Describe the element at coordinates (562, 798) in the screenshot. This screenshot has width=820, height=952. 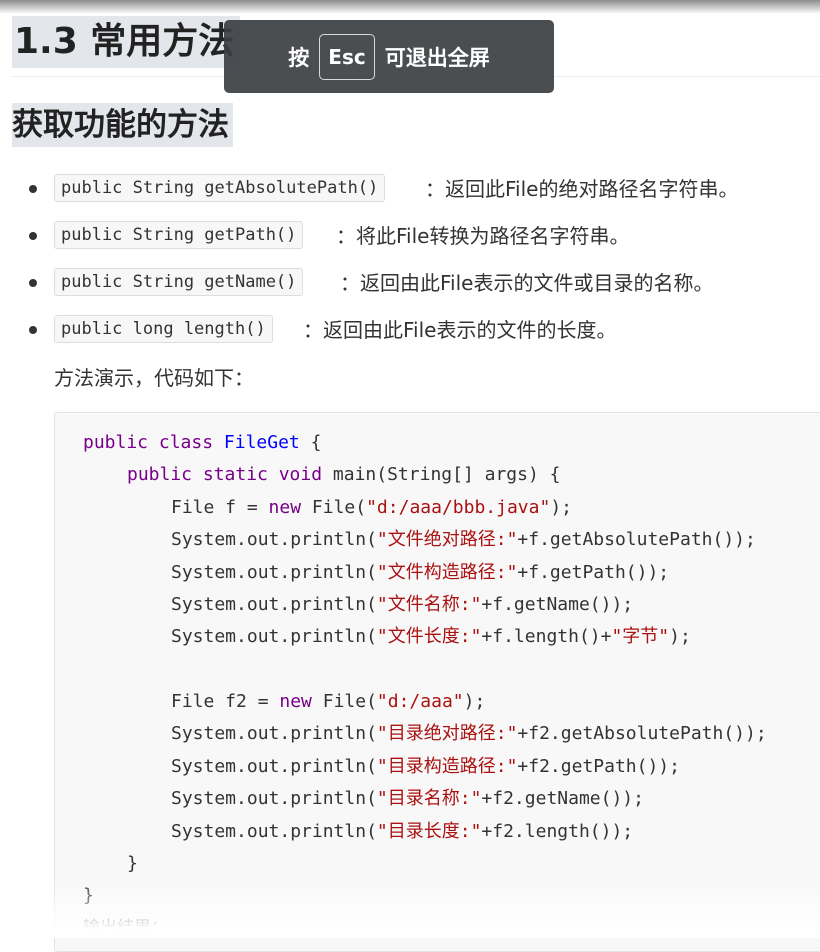
I see `code-text: +f2.getName());` at that location.